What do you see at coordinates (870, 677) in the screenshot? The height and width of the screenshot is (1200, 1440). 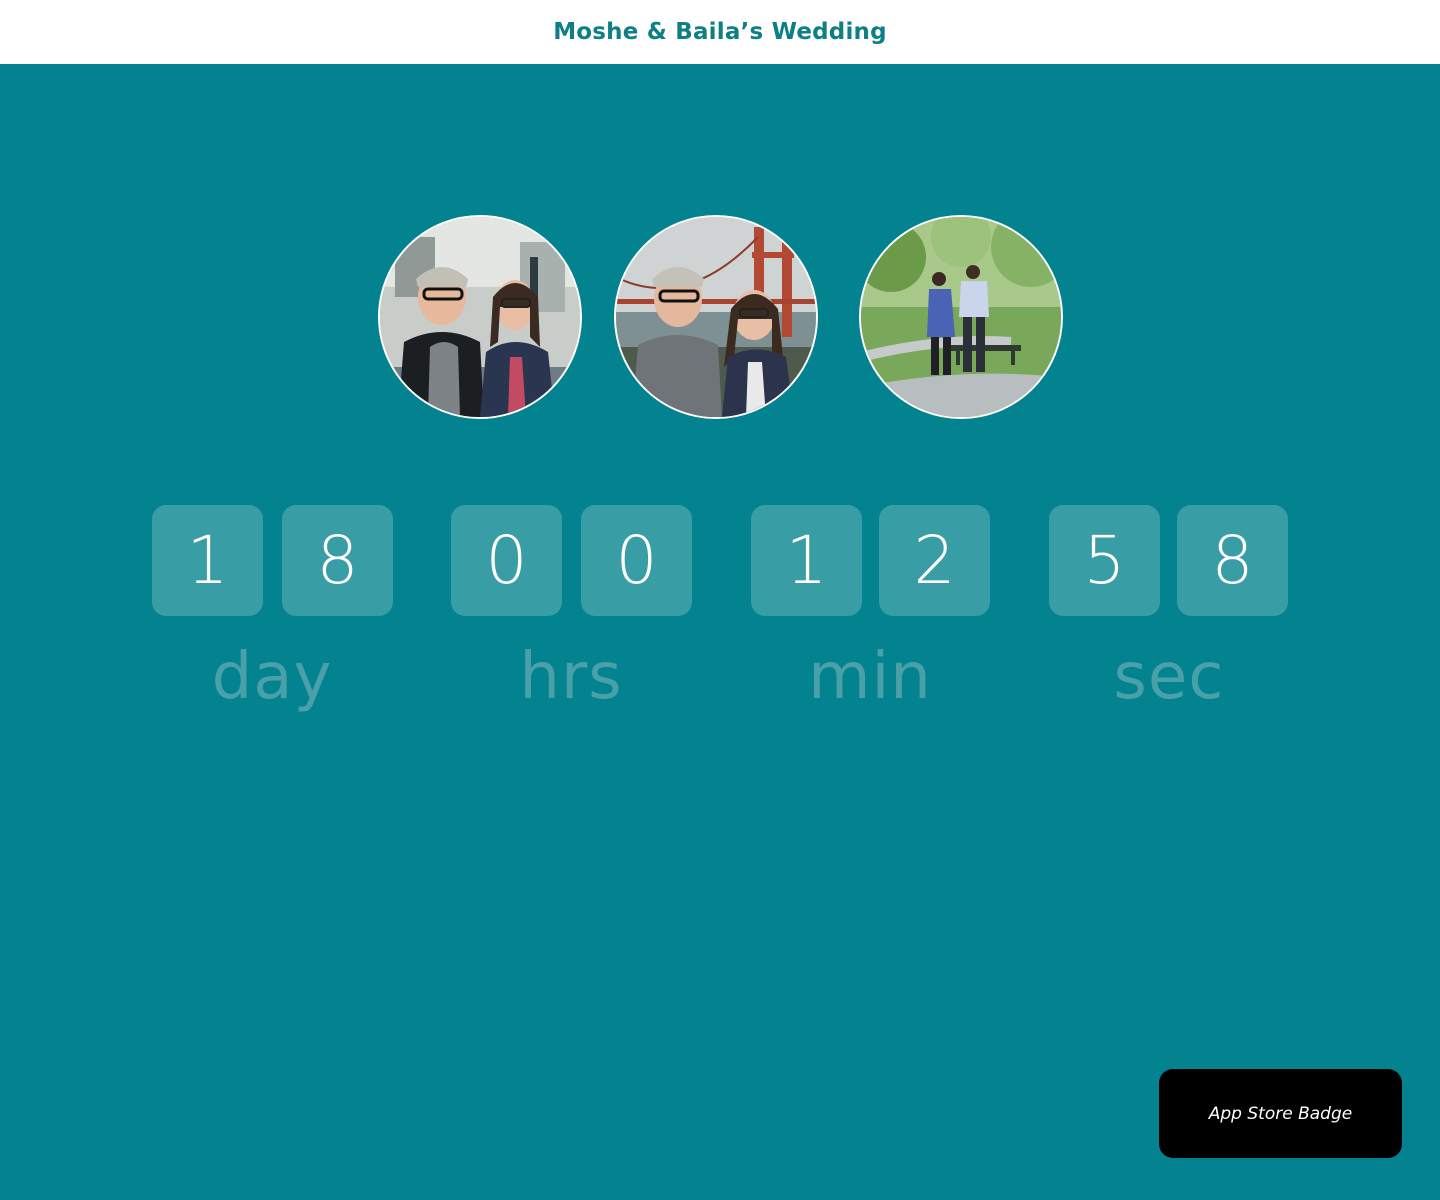 I see `minutes-label: min` at bounding box center [870, 677].